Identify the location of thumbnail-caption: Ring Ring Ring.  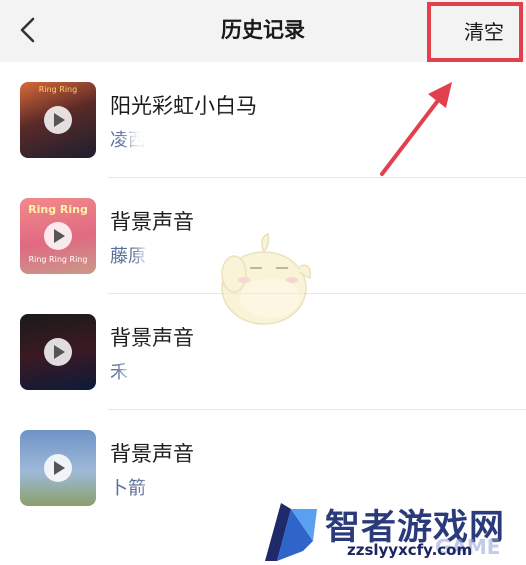
(58, 259).